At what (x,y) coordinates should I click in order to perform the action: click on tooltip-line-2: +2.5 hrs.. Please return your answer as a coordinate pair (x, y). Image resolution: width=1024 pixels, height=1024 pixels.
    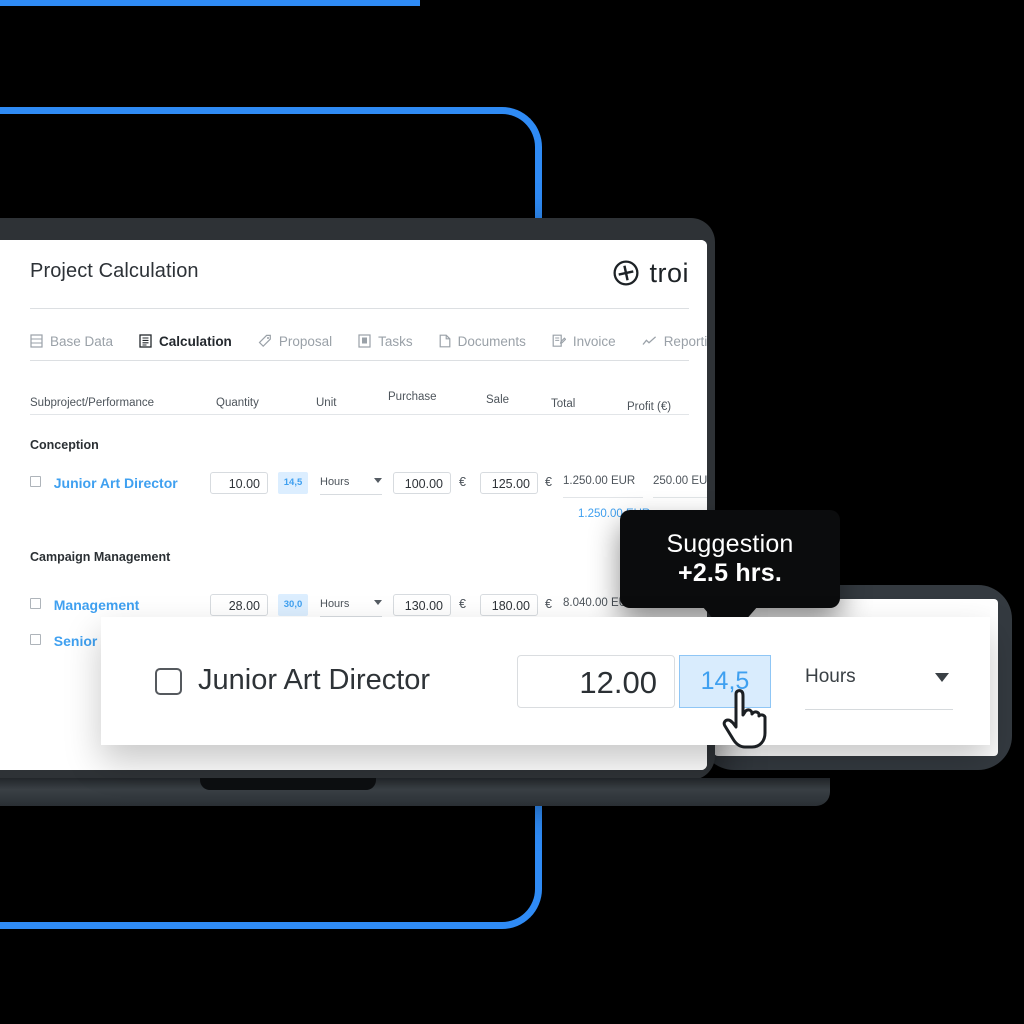
    Looking at the image, I should click on (730, 573).